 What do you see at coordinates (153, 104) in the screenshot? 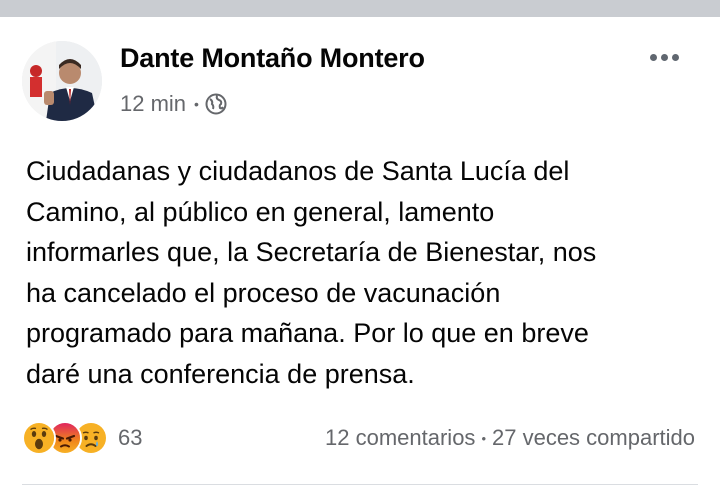
I see `post-time: 12 min` at bounding box center [153, 104].